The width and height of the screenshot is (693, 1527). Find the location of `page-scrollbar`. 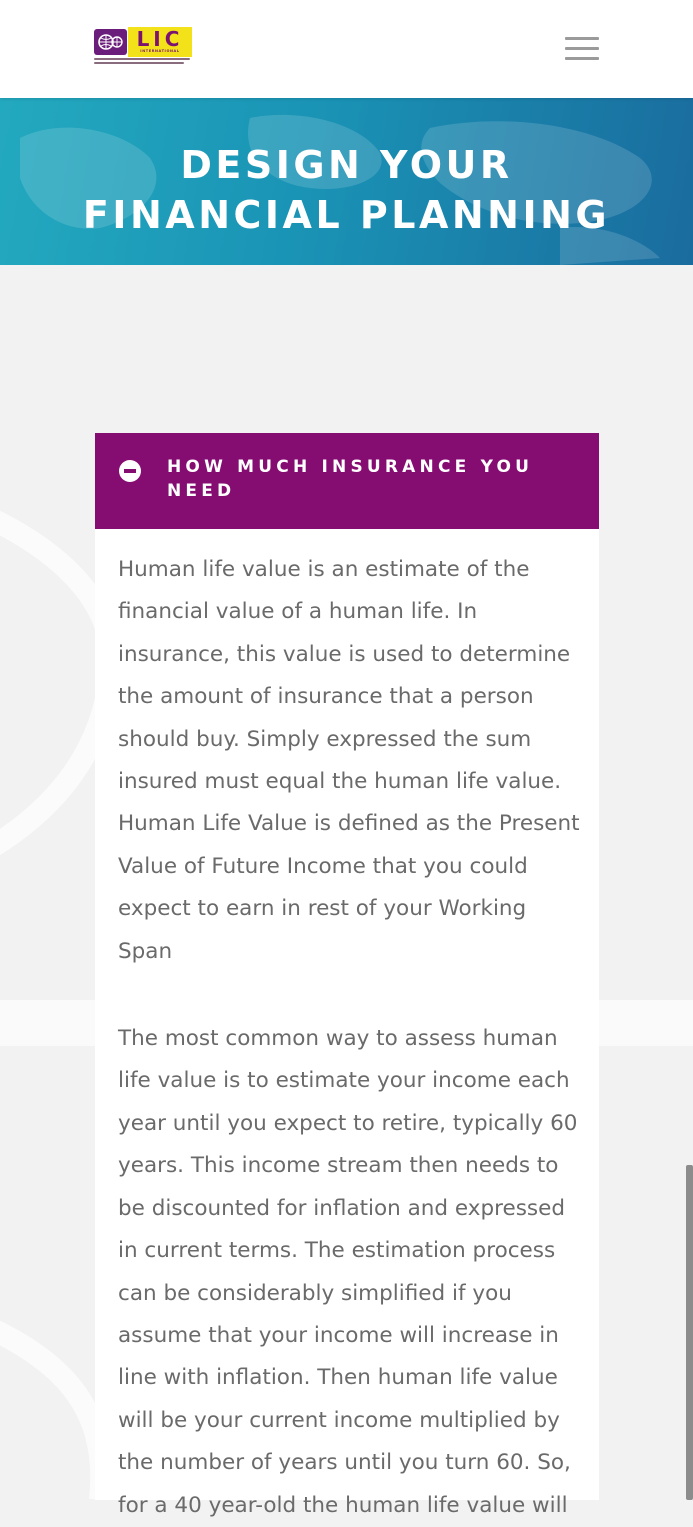

page-scrollbar is located at coordinates (689, 1332).